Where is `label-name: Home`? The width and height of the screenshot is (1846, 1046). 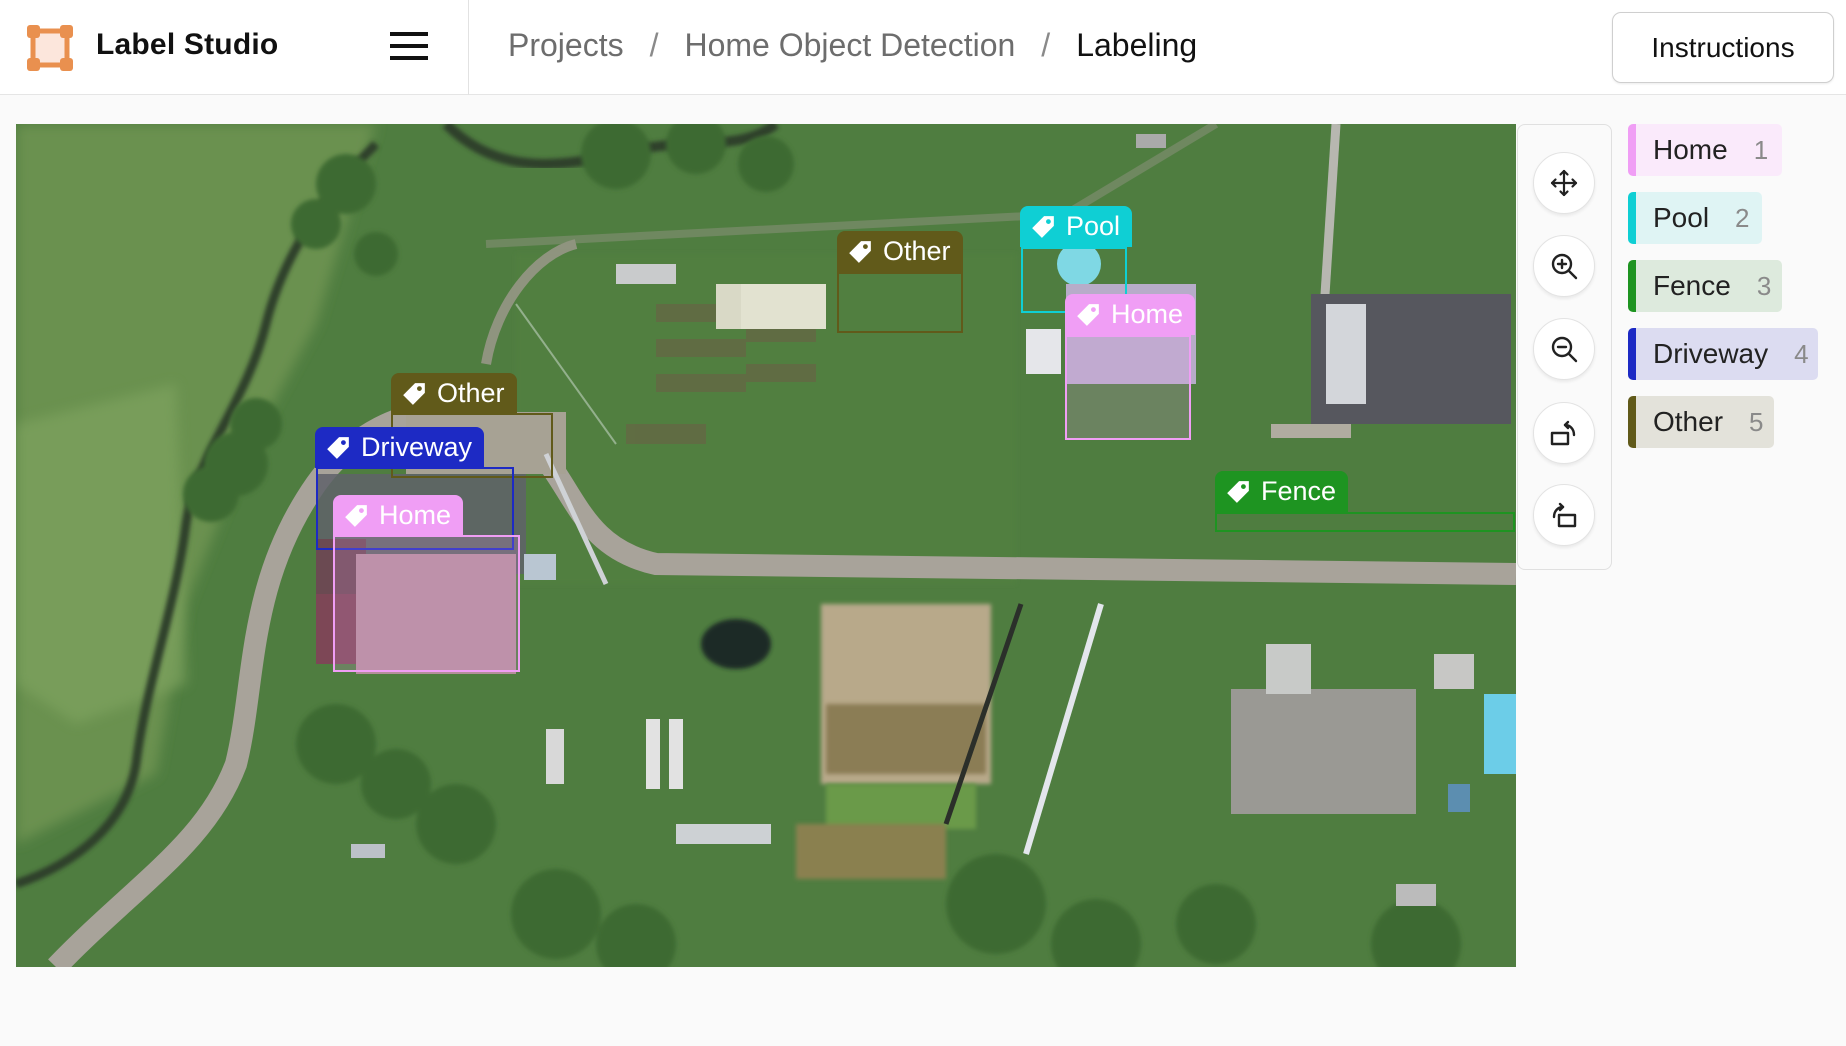
label-name: Home is located at coordinates (1690, 149).